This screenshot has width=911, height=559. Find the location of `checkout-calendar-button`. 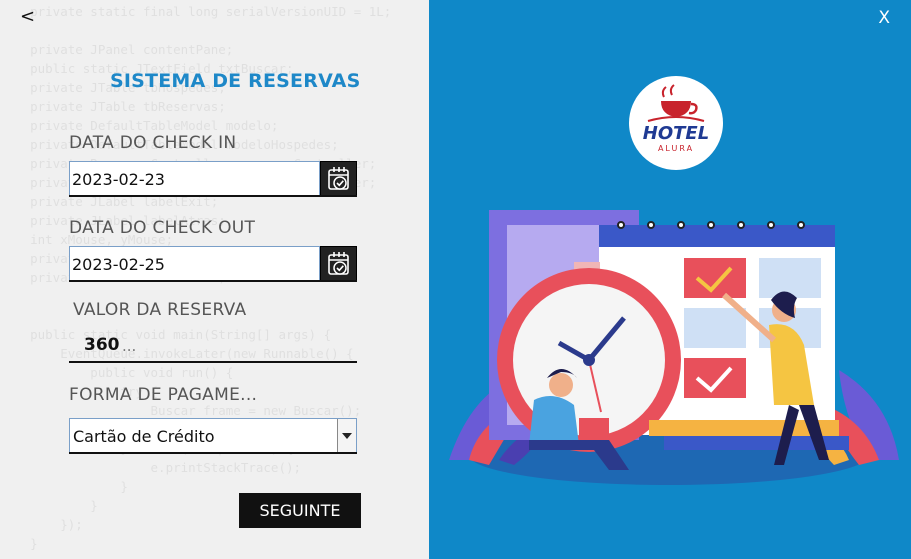

checkout-calendar-button is located at coordinates (338, 263).